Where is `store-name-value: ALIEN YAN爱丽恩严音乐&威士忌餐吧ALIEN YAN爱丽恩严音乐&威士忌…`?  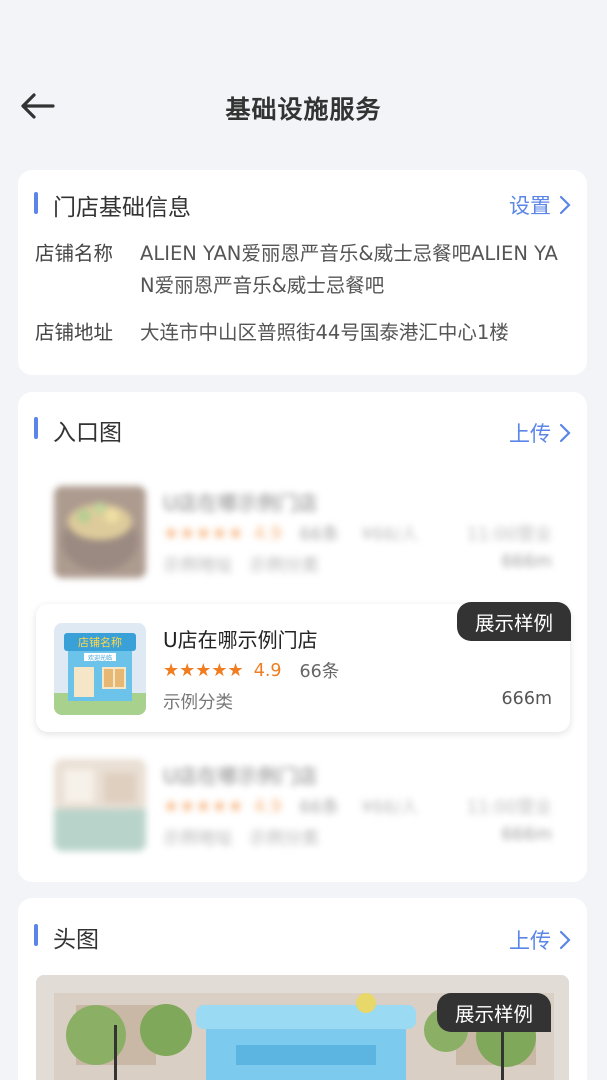 store-name-value: ALIEN YAN爱丽恩严音乐&威士忌餐吧ALIEN YAN爱丽恩严音乐&威士忌… is located at coordinates (349, 269).